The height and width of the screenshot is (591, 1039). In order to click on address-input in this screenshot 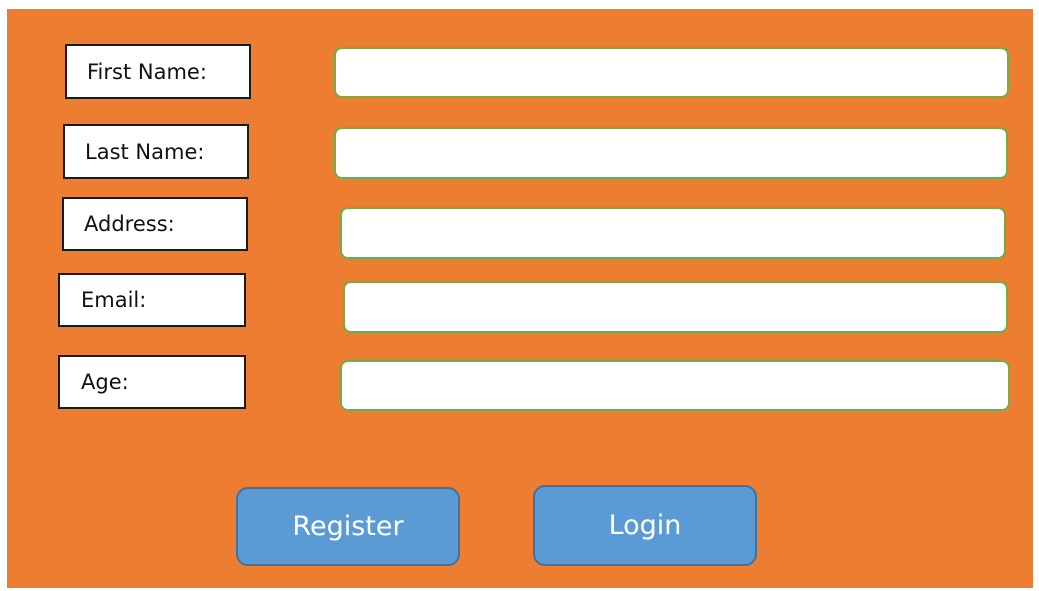, I will do `click(673, 233)`.